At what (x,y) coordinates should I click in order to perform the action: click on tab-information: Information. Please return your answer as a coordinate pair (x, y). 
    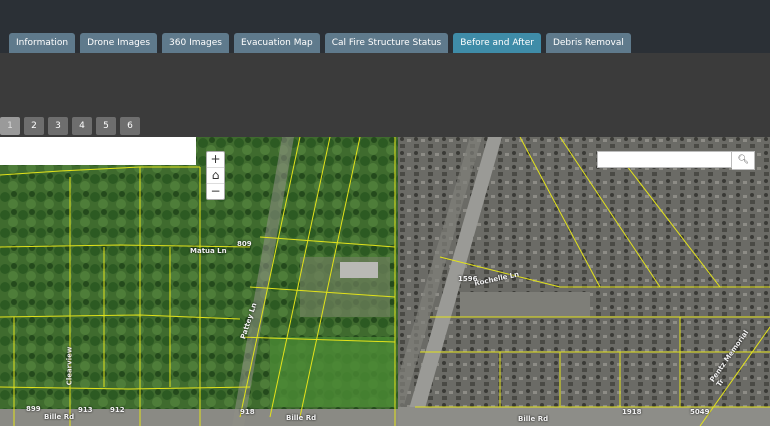
    Looking at the image, I should click on (42, 43).